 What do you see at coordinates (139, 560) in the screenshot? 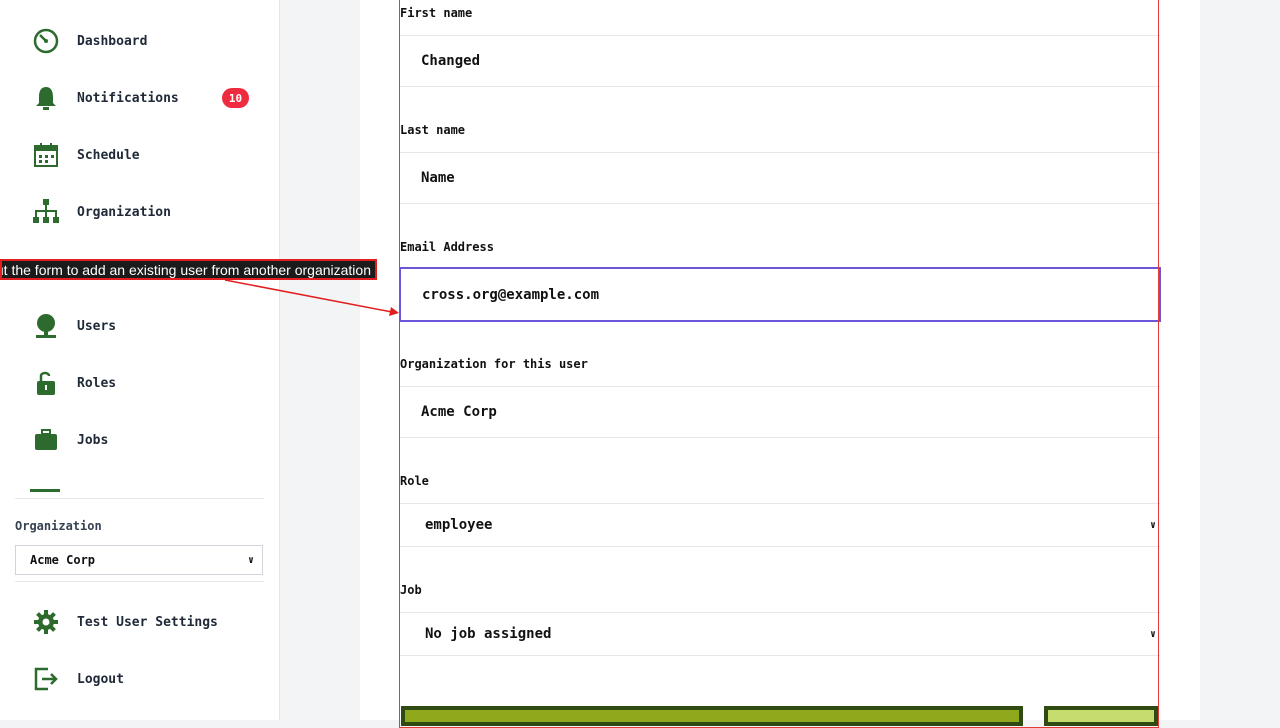
I see `organization-select: Acme Corp ∨` at bounding box center [139, 560].